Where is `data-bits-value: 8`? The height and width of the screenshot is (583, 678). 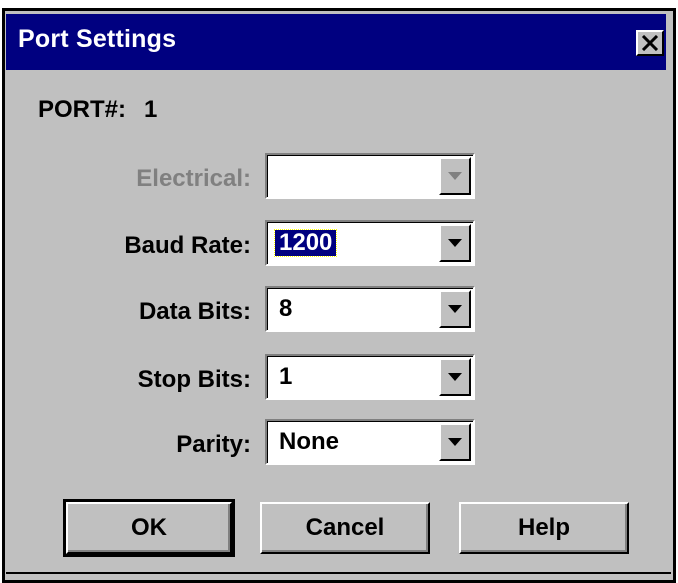 data-bits-value: 8 is located at coordinates (286, 308).